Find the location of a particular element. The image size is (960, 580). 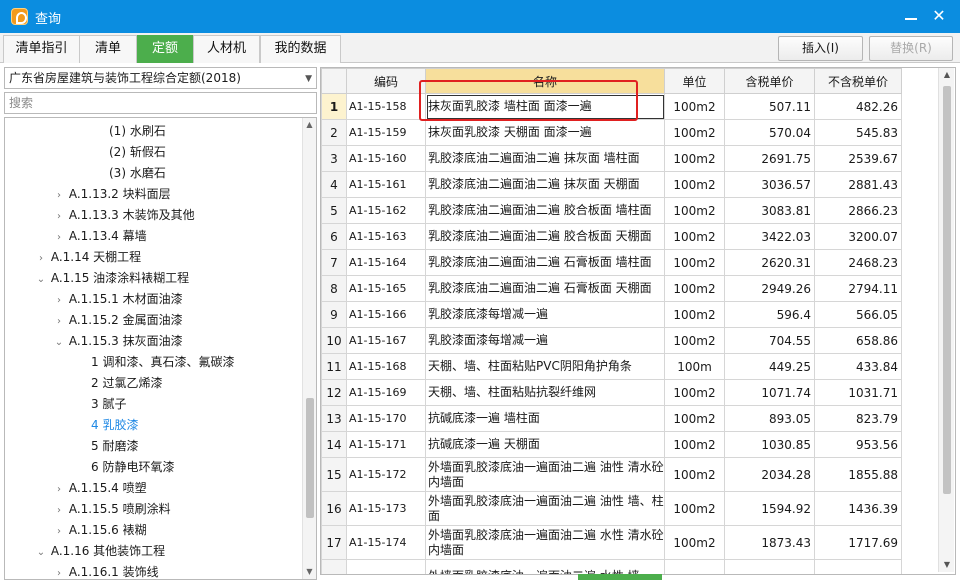

cell-name: 天棚、墙、柱面粘贴抗裂纤维网 is located at coordinates (545, 392).